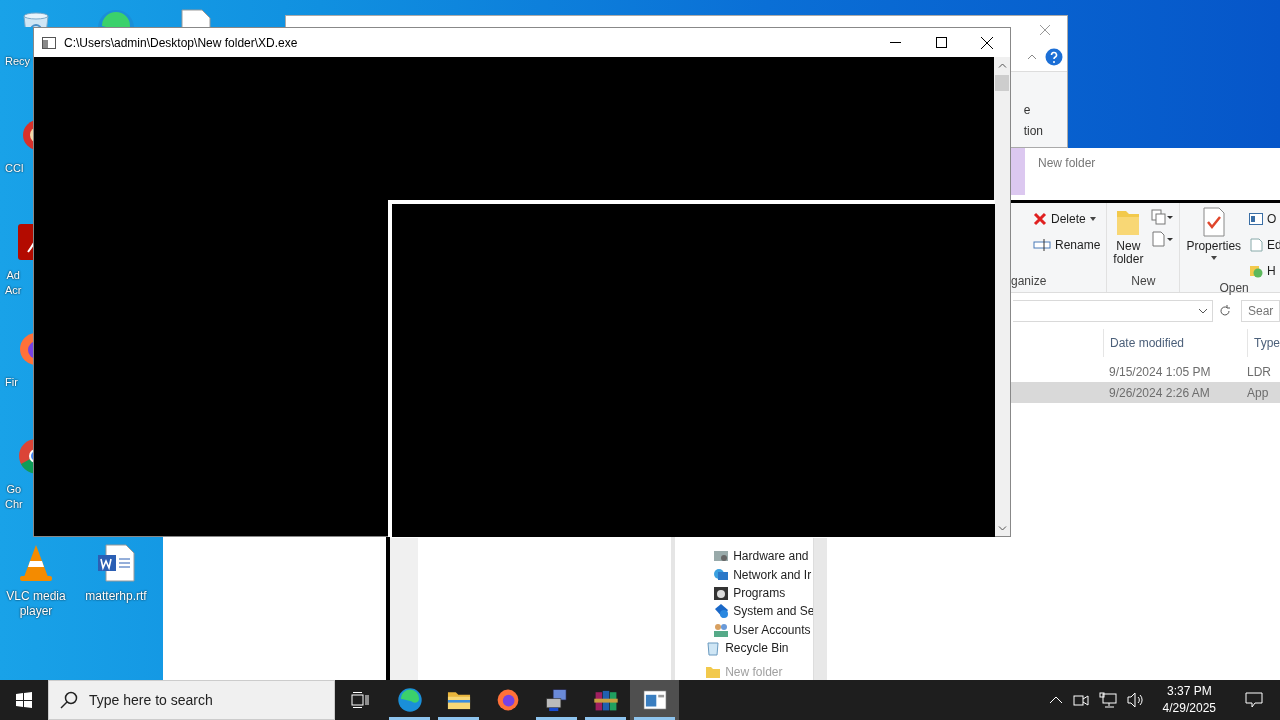  I want to click on ribbon-button-label: e tion, so click(1033, 121).